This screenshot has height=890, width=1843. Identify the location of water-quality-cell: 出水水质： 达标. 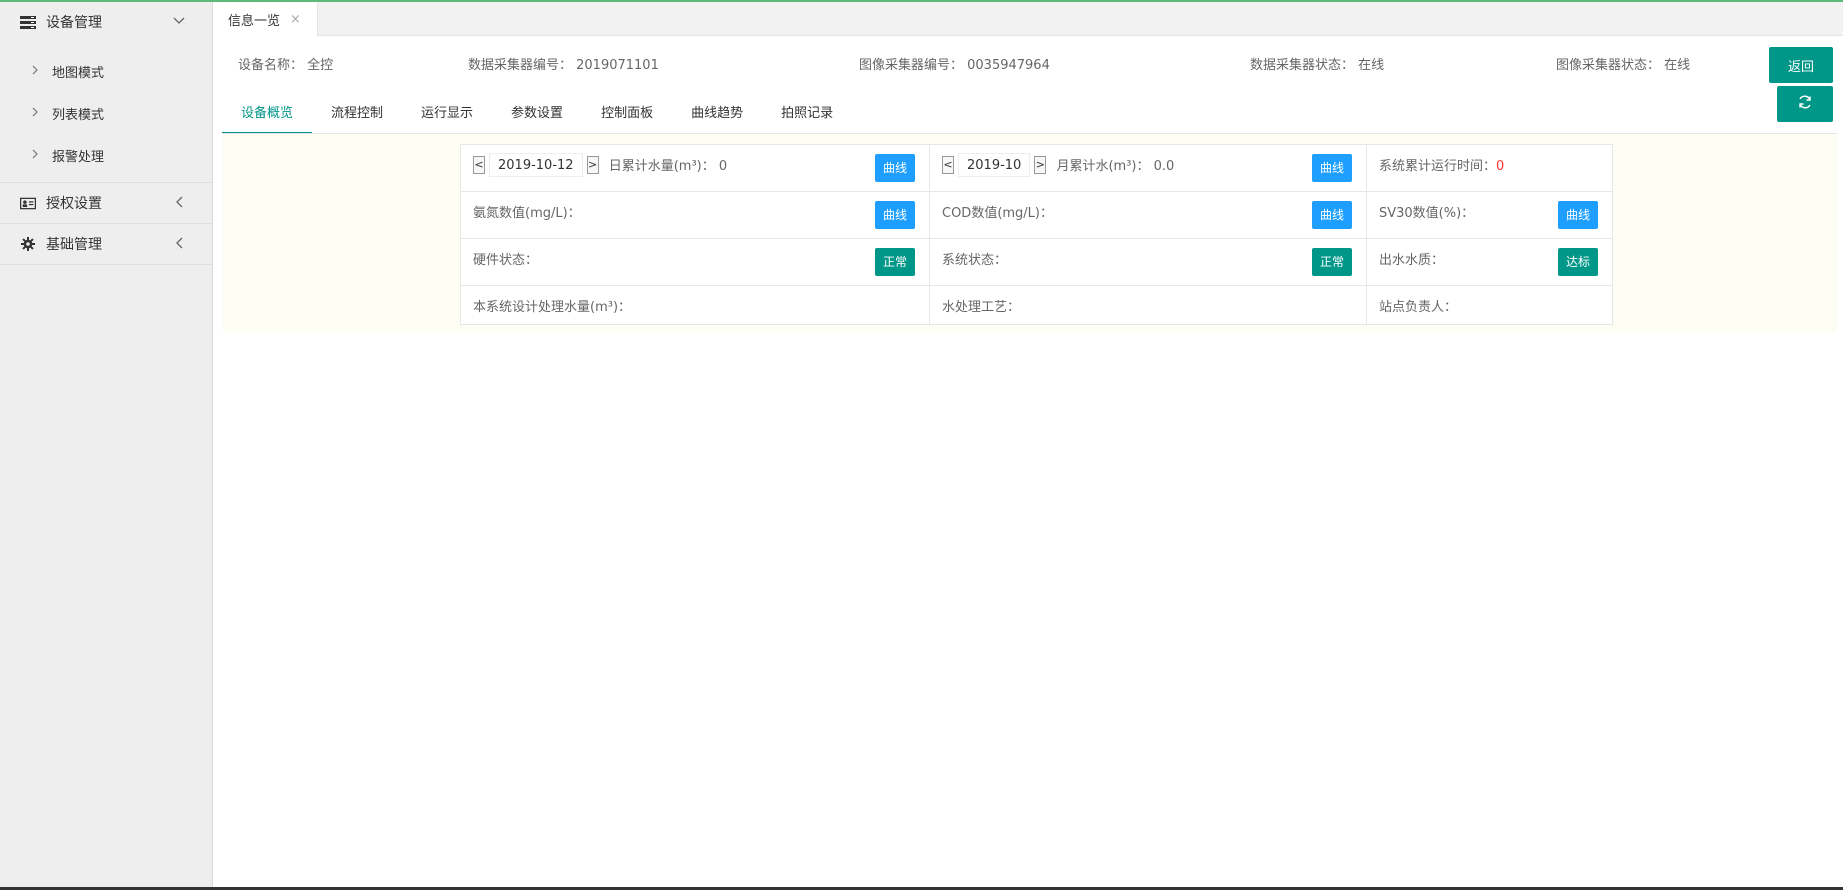
(1489, 262).